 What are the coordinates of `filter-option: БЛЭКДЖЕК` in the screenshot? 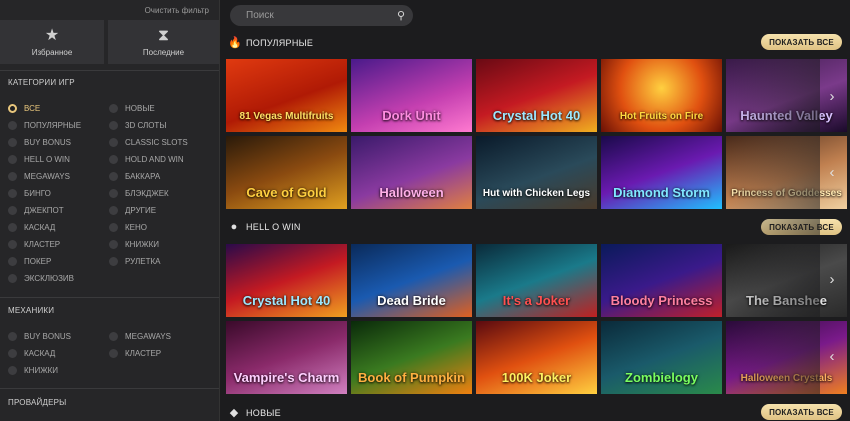 It's located at (139, 193).